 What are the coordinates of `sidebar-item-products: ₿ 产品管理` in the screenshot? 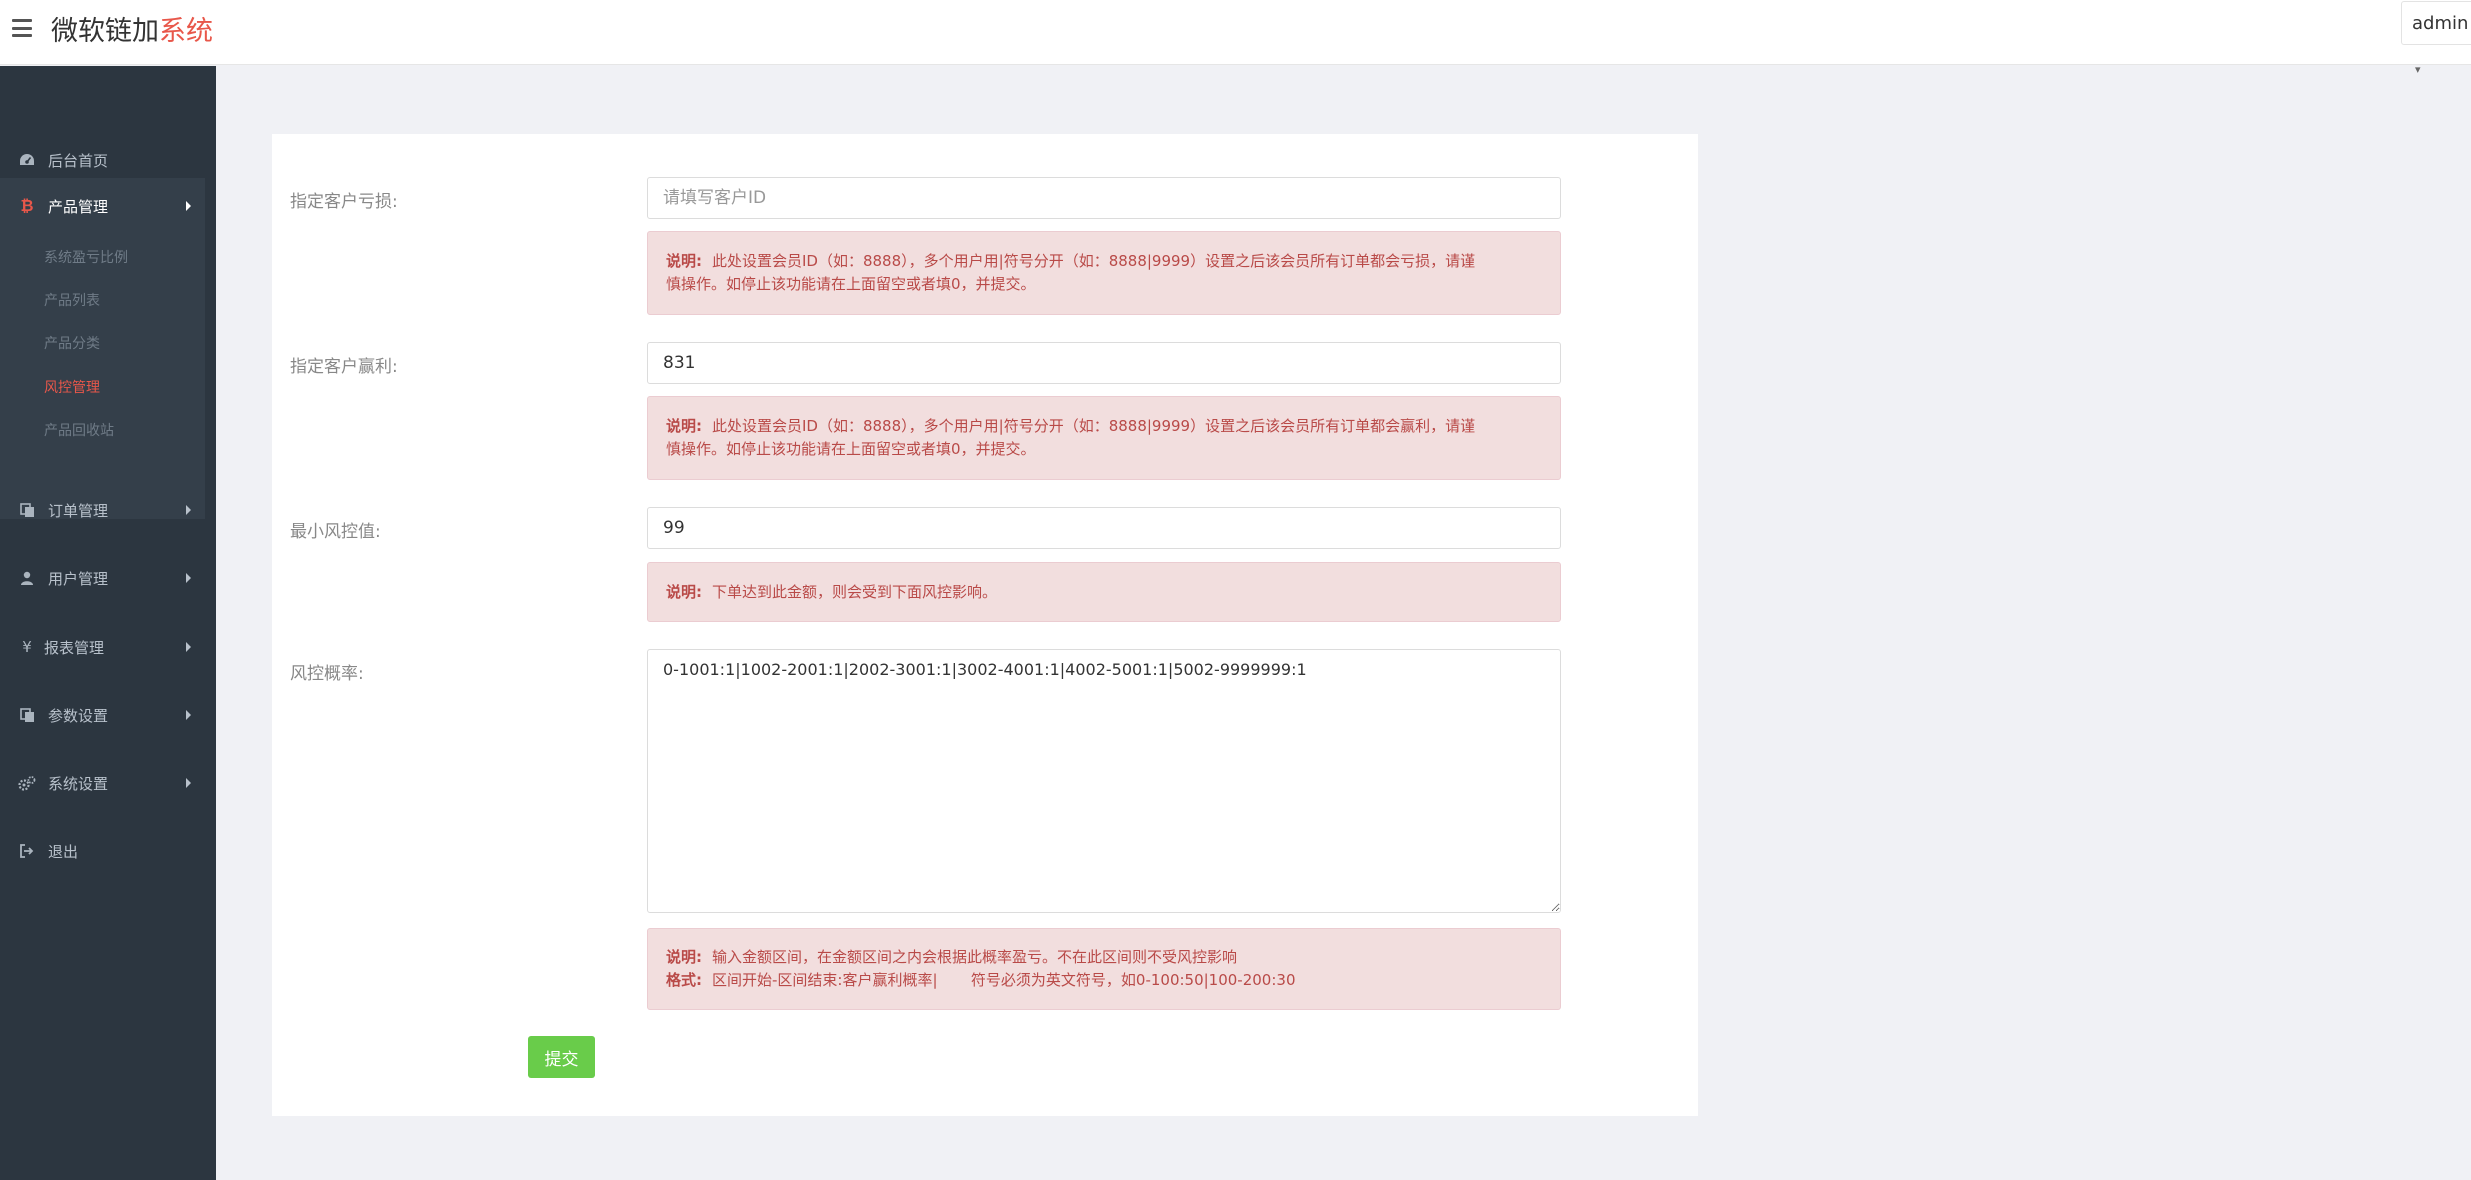 It's located at (102, 206).